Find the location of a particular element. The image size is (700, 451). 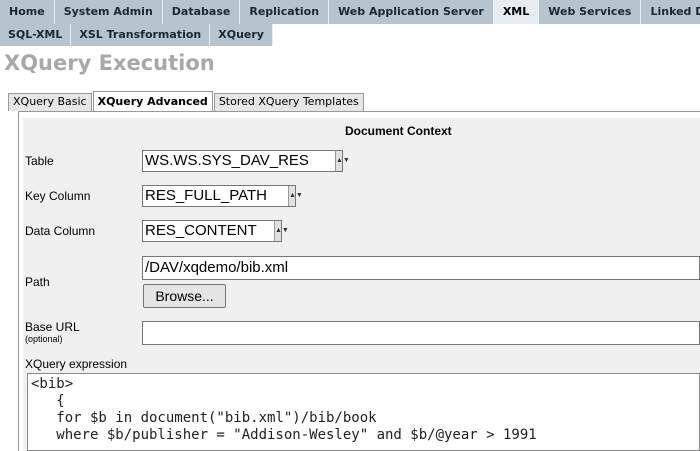

nav-tab-home: Home is located at coordinates (27, 12).